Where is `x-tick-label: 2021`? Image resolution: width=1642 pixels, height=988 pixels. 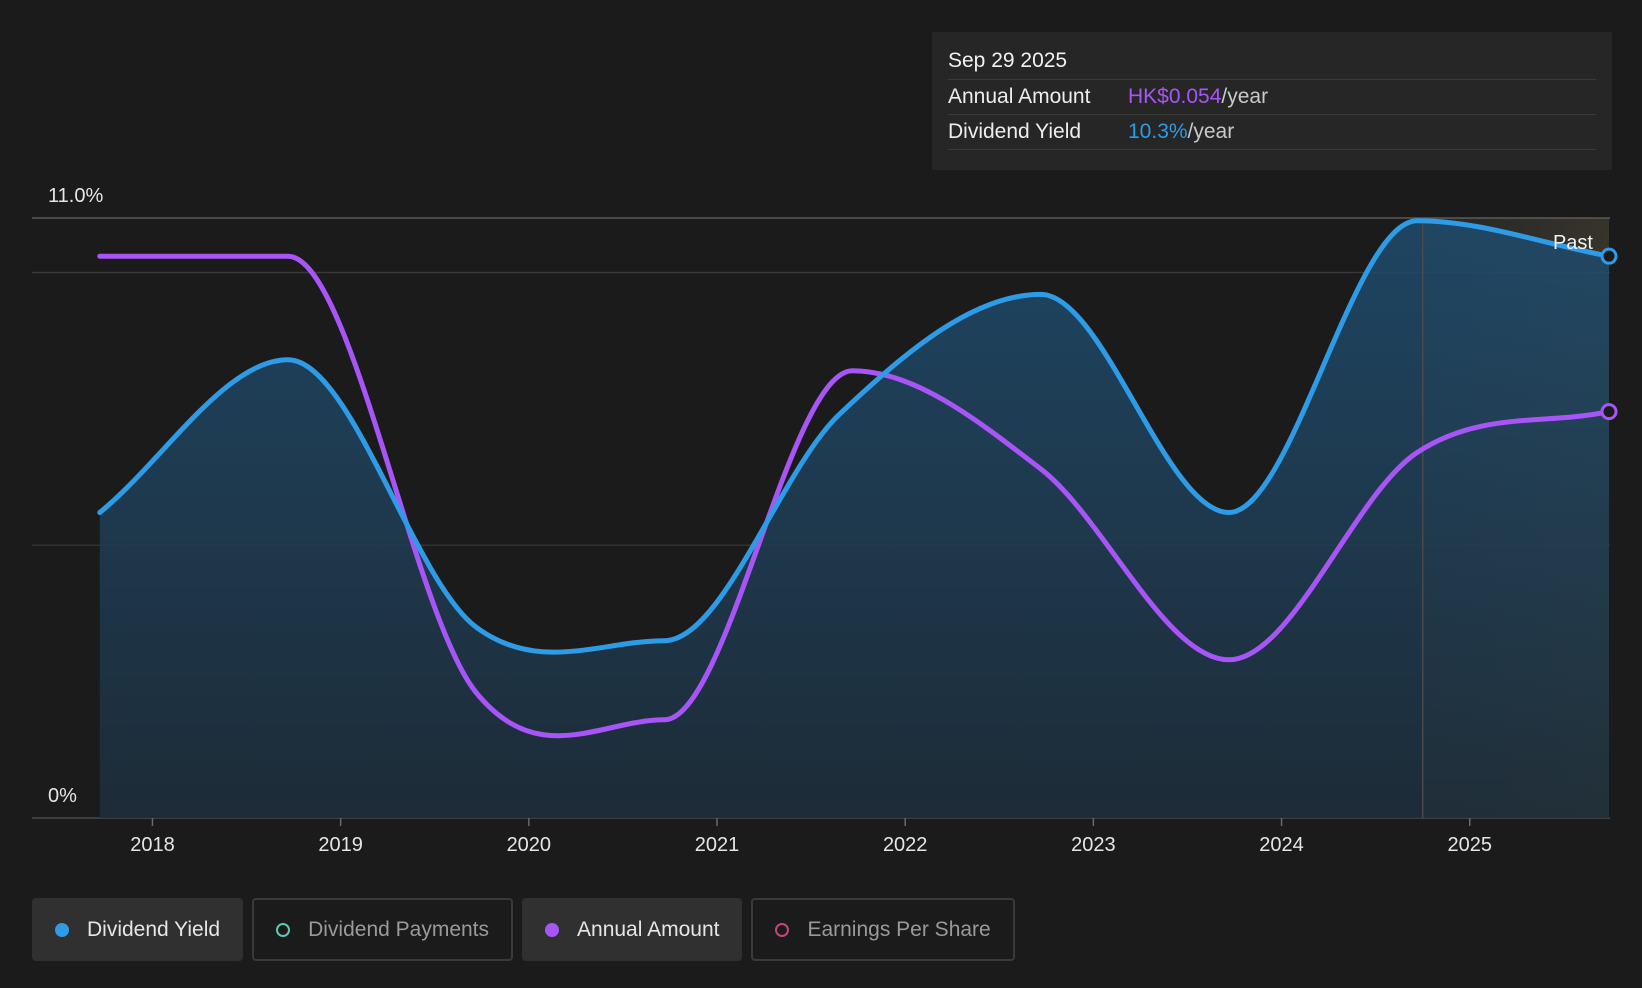
x-tick-label: 2021 is located at coordinates (717, 845).